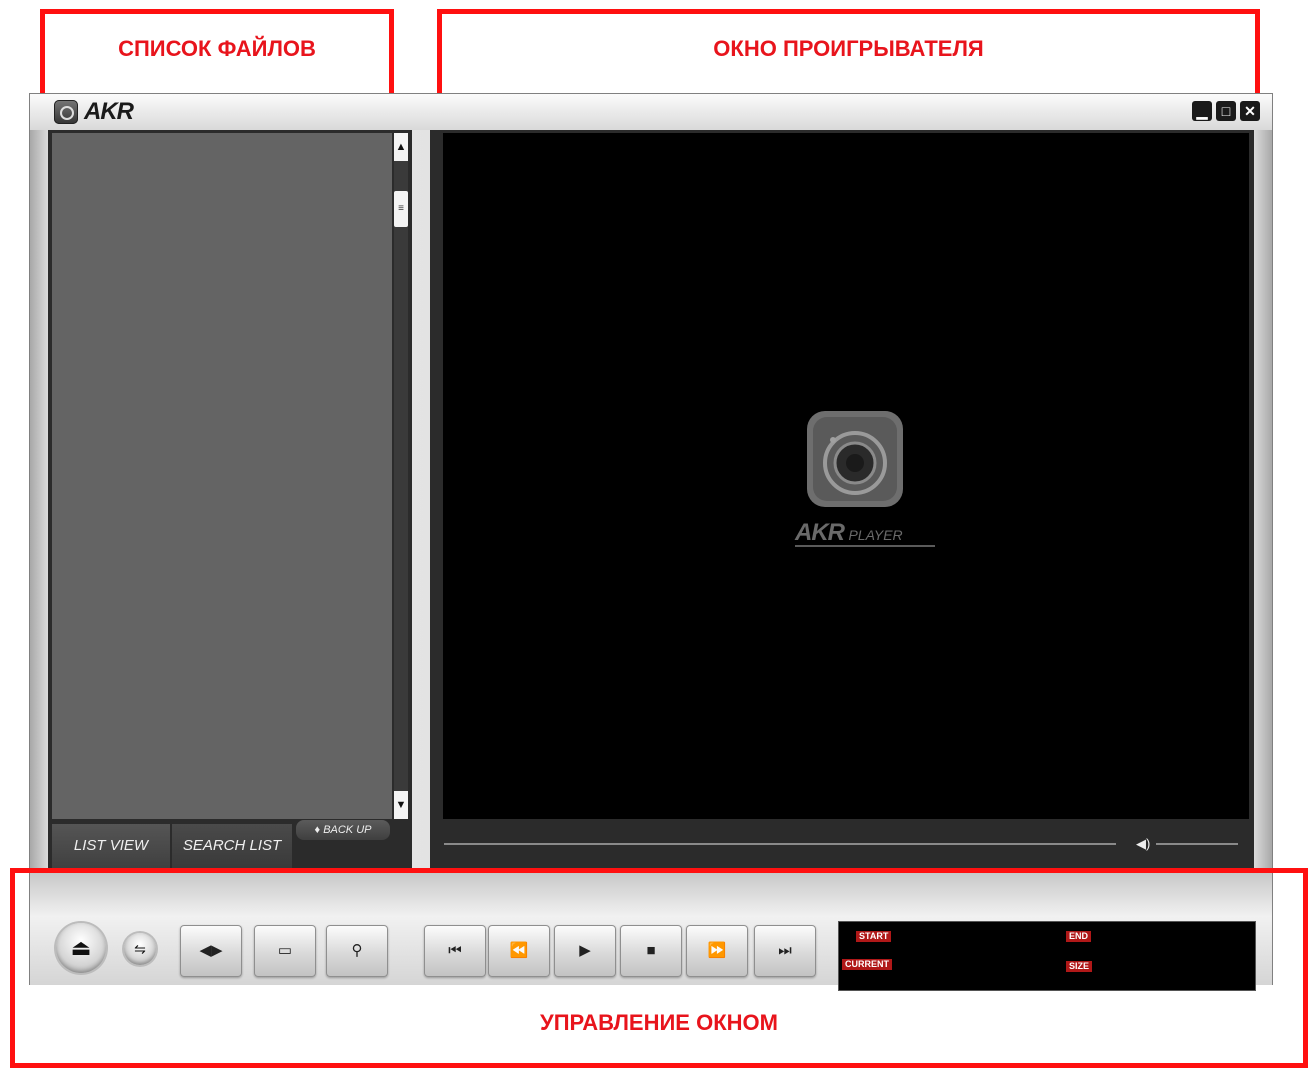 The image size is (1316, 1068). What do you see at coordinates (1143, 844) in the screenshot?
I see `volume-icon: ◀)` at bounding box center [1143, 844].